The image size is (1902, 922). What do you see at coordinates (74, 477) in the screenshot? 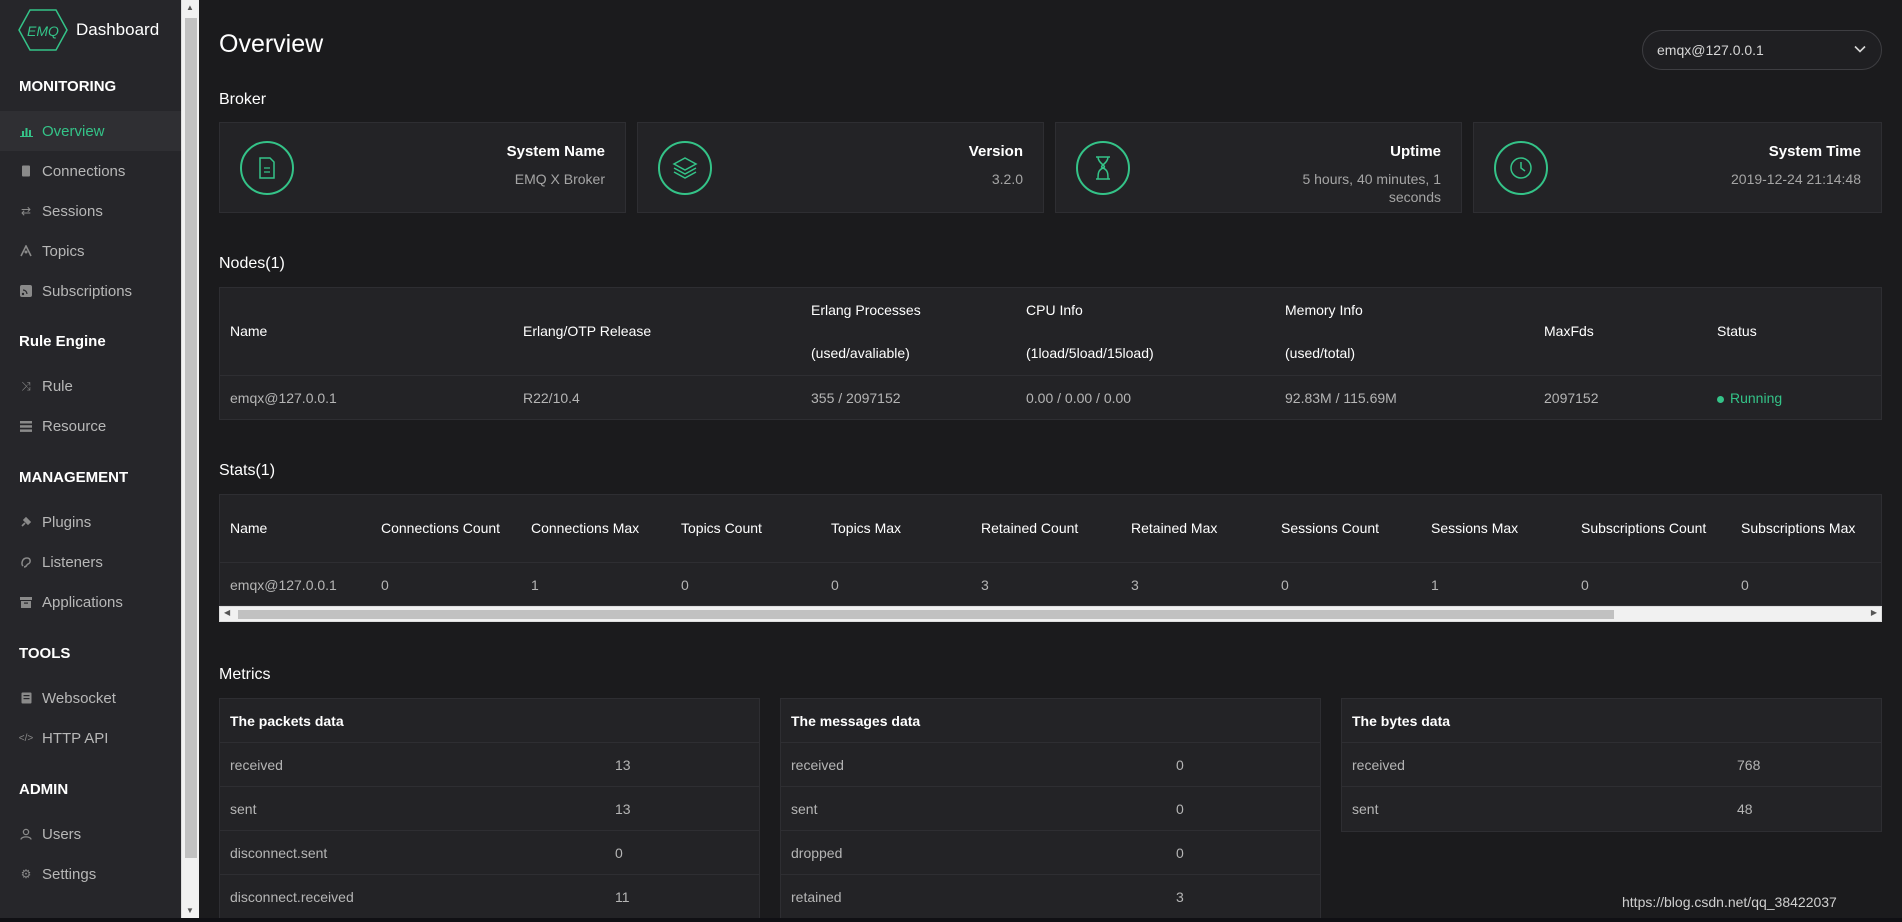
I see `nav-section-management: MANAGEMENT` at bounding box center [74, 477].